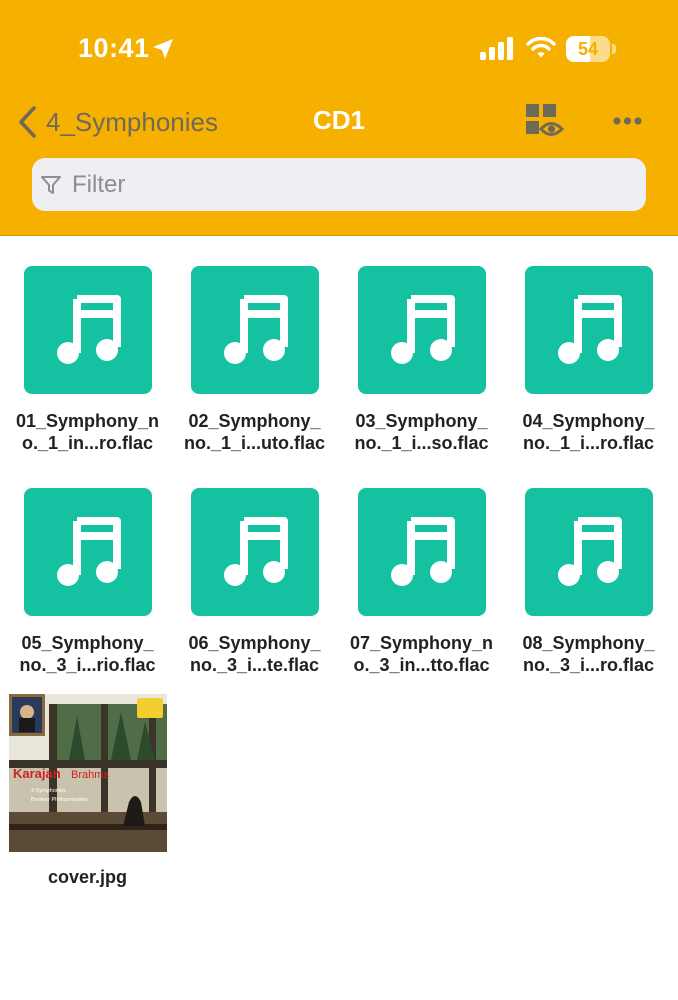  I want to click on file-item: 08_Symphony_ no._3_i...ro.flac, so click(588, 582).